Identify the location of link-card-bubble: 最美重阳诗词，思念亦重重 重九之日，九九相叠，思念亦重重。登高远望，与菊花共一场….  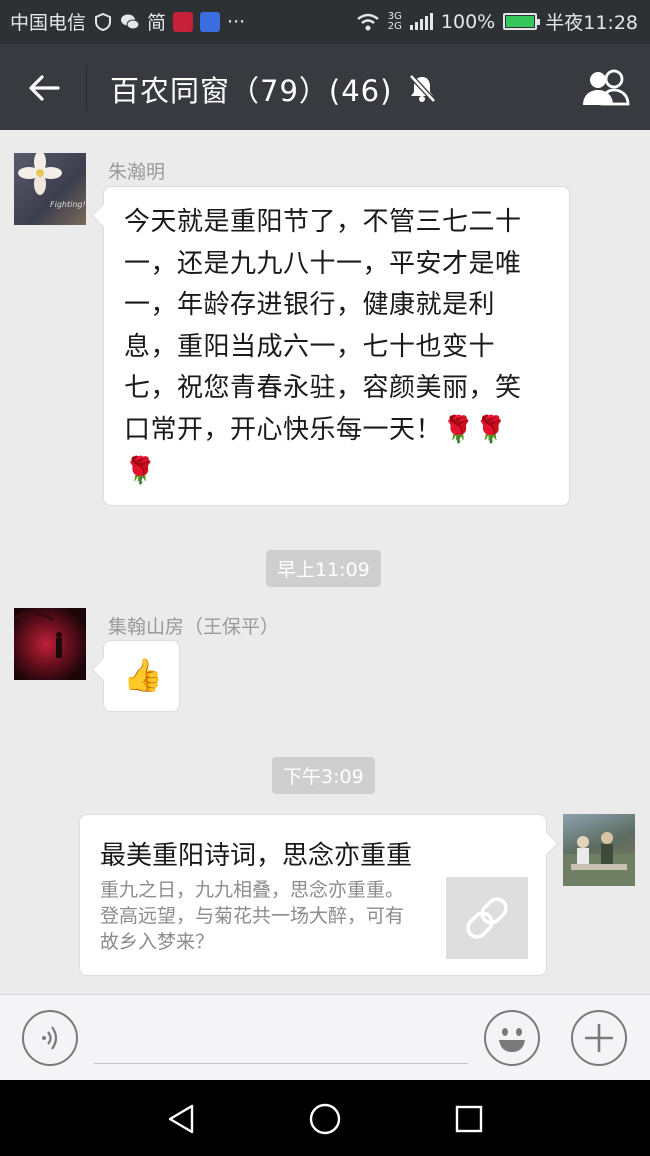
(313, 895).